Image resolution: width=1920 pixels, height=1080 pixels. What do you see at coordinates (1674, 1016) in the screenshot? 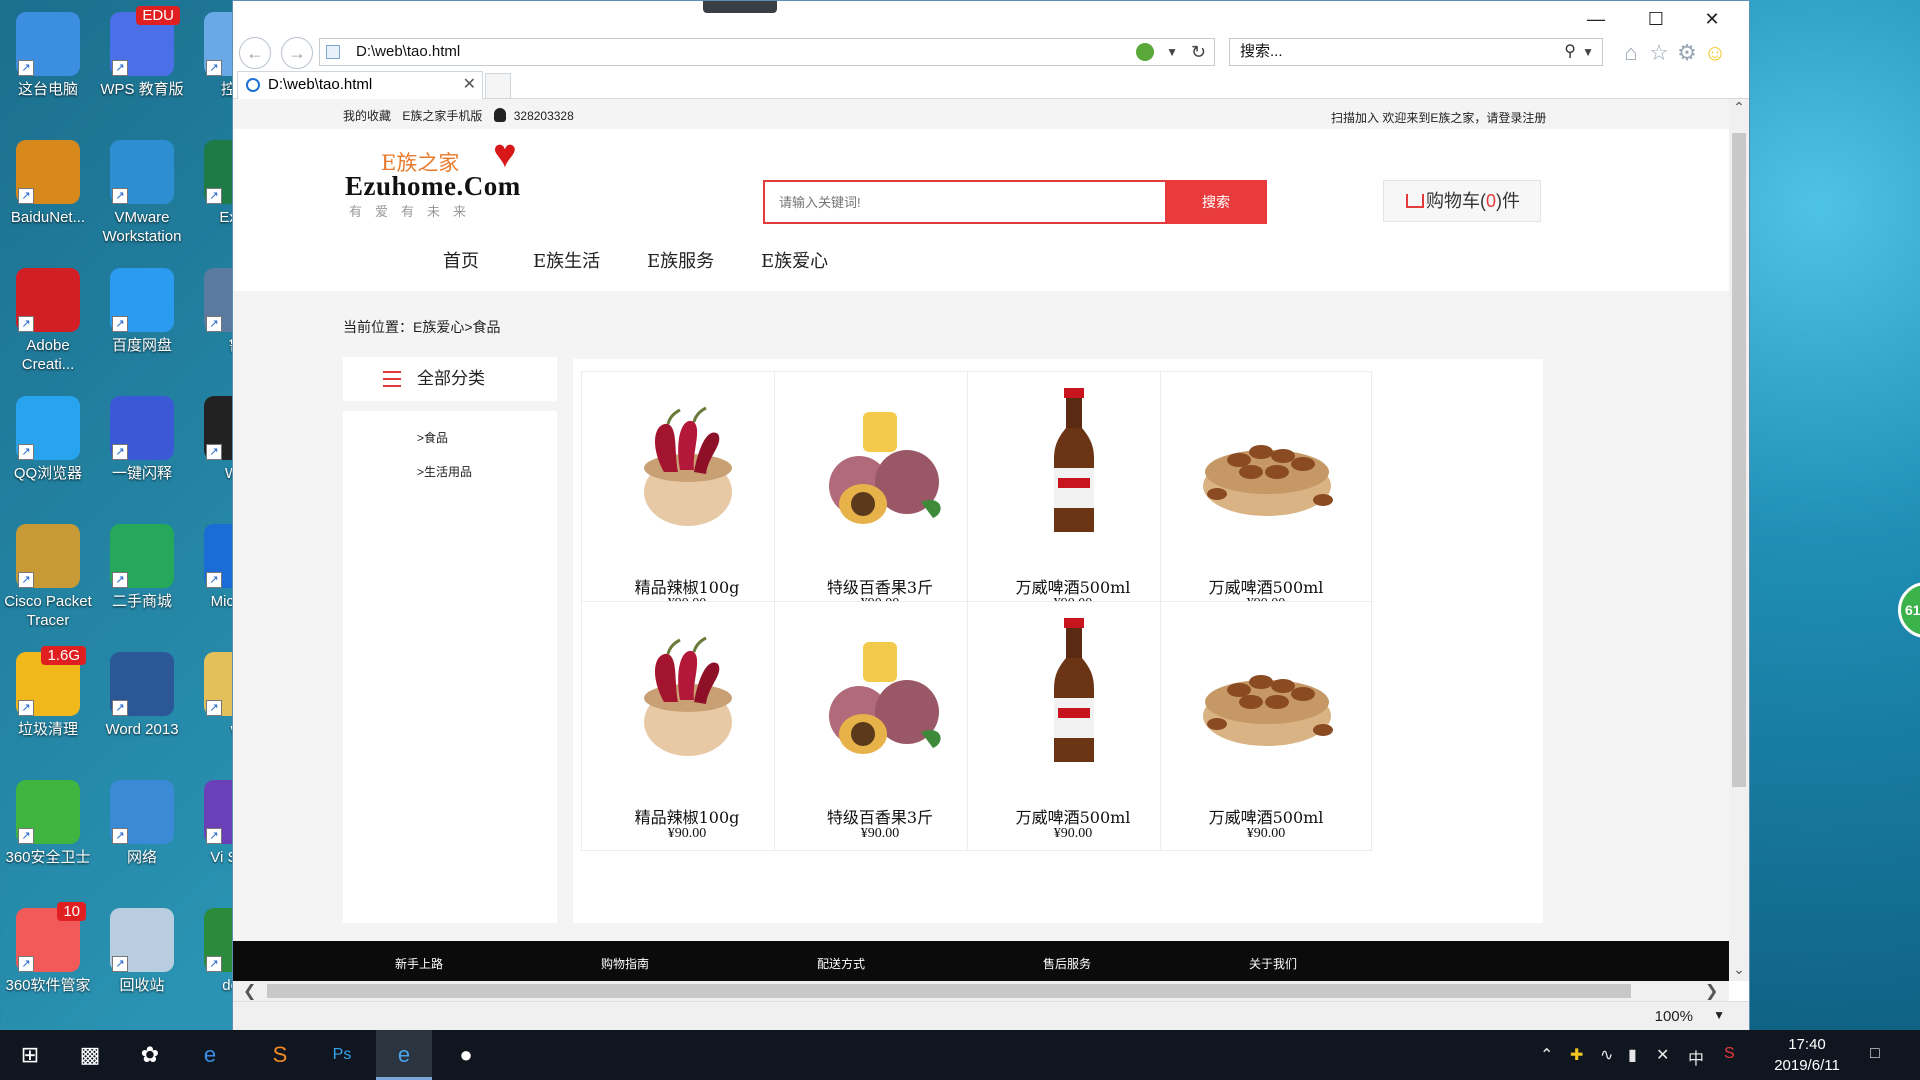
I see `zoom-level: 100%` at bounding box center [1674, 1016].